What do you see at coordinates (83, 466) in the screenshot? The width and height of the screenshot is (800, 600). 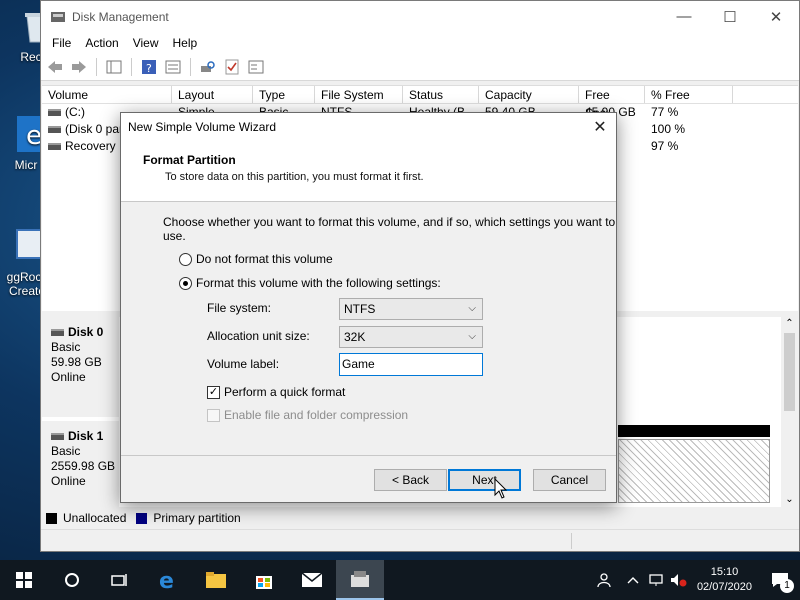 I see `disk-size: 2559.98 GB` at bounding box center [83, 466].